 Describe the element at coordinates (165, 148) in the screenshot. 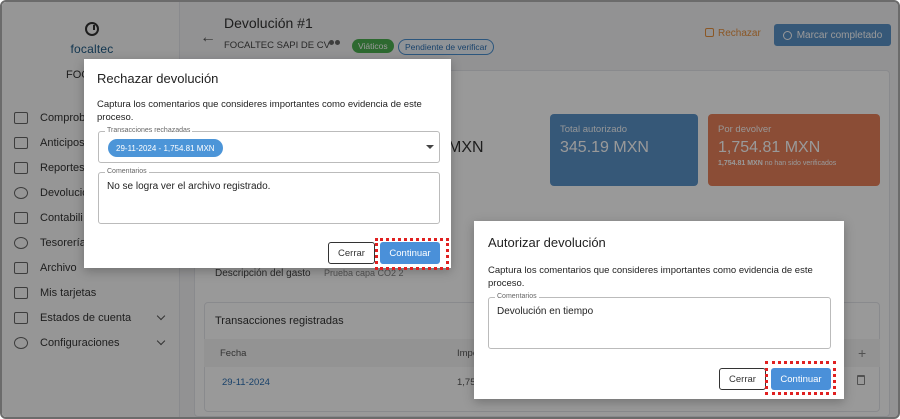

I see `transaction-chip: 29-11-2024 - 1,754.81 MXN` at that location.